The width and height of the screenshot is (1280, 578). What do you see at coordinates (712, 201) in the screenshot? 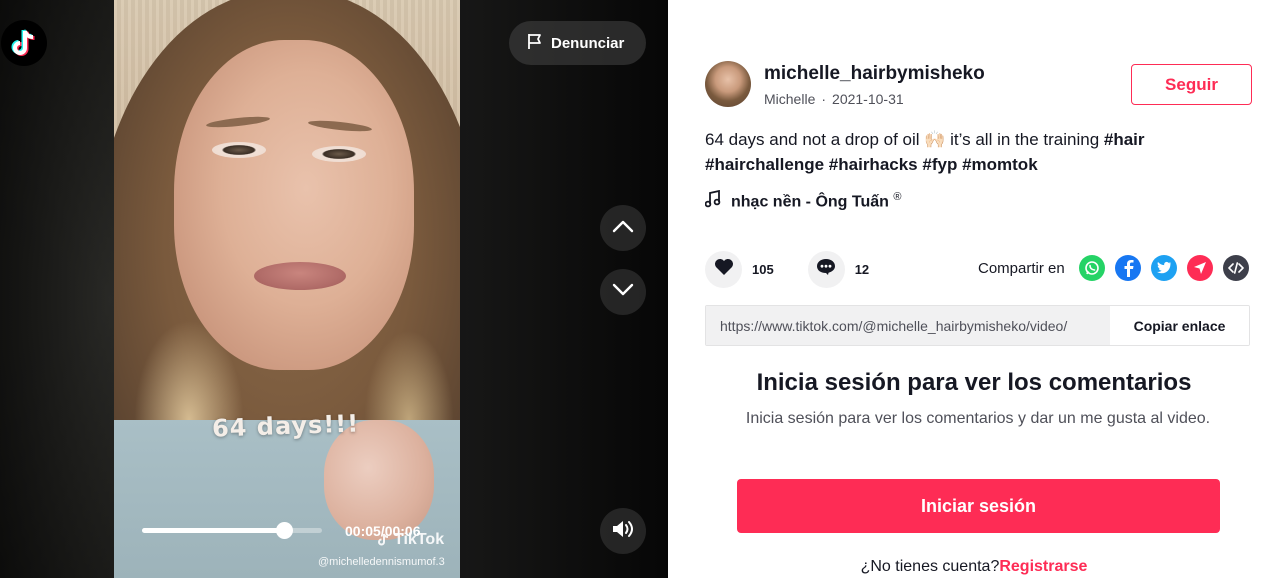
I see `music-note-icon` at bounding box center [712, 201].